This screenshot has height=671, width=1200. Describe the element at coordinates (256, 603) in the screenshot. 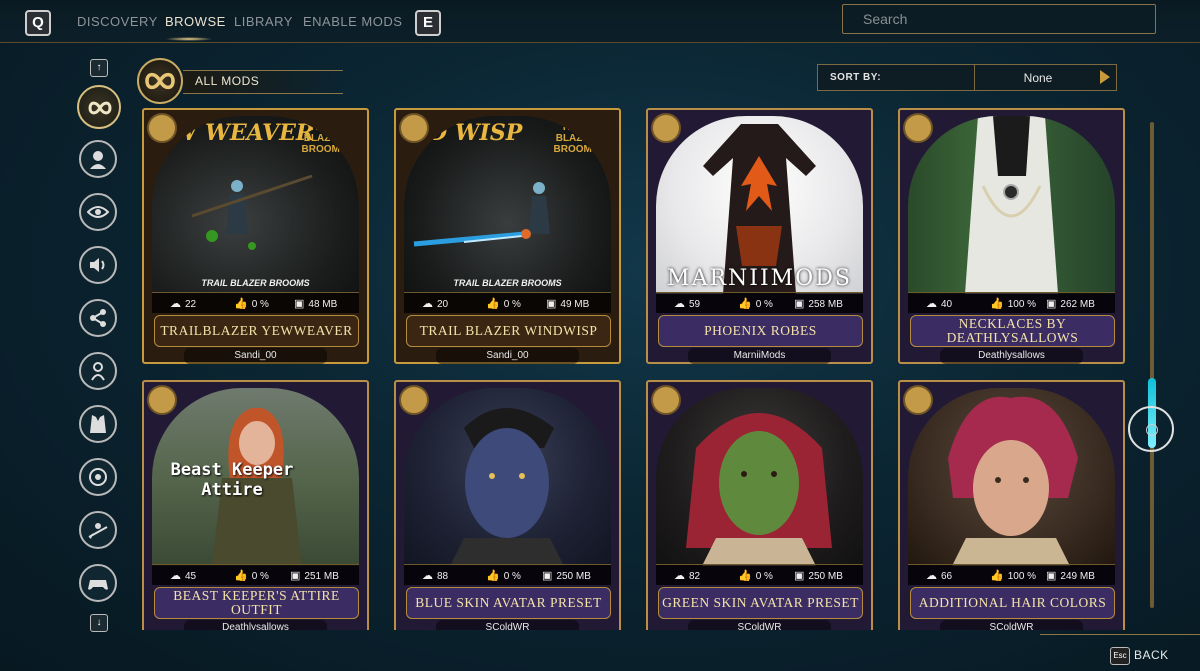

I see `mod-title-box: BEAST KEEPER'S ATTIRE OUTFIT` at that location.